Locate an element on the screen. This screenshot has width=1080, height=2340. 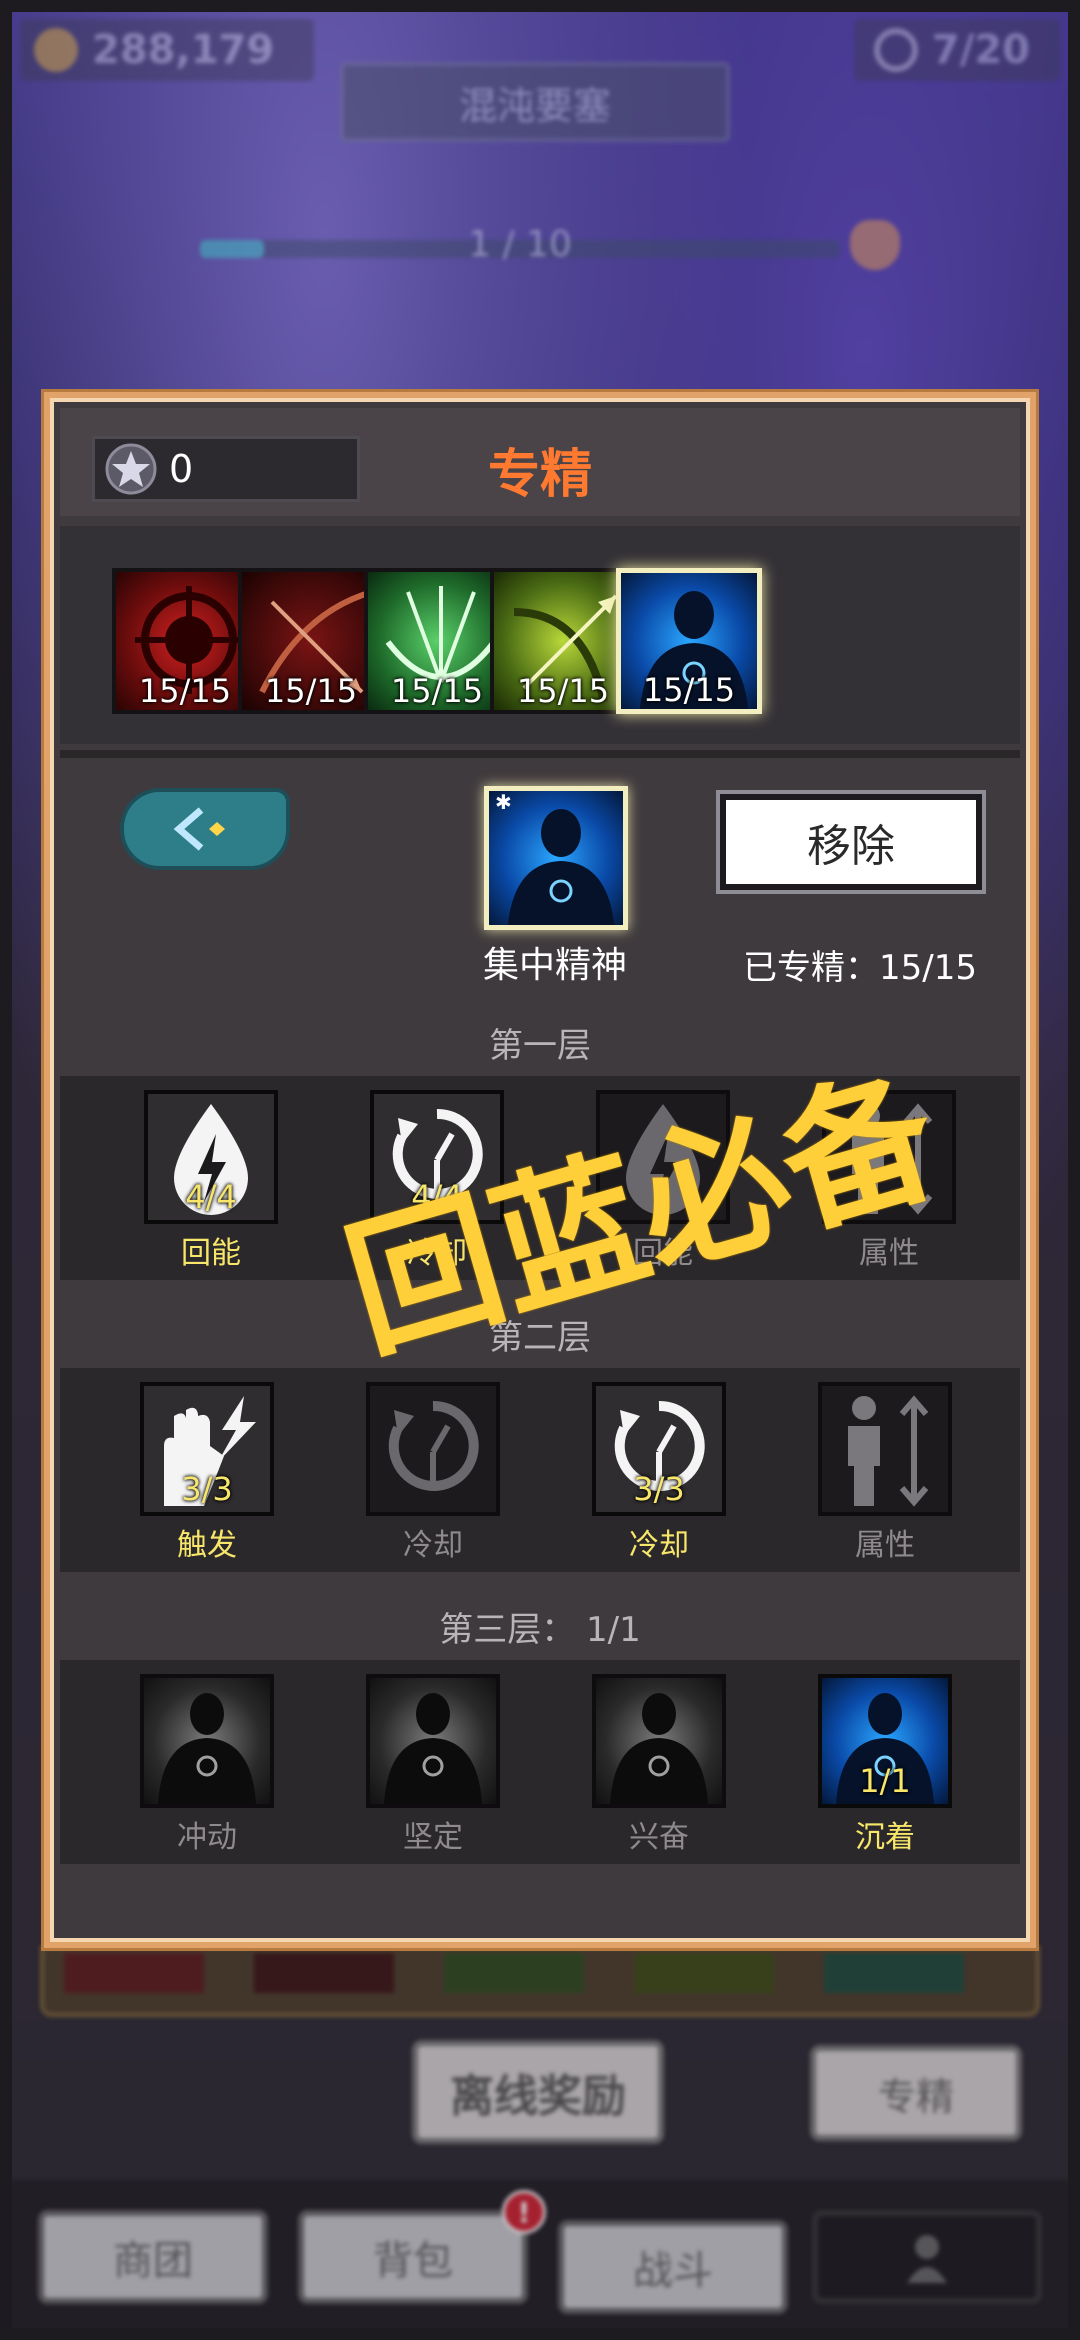
nav-battle-button: 战斗 is located at coordinates (673, 2267).